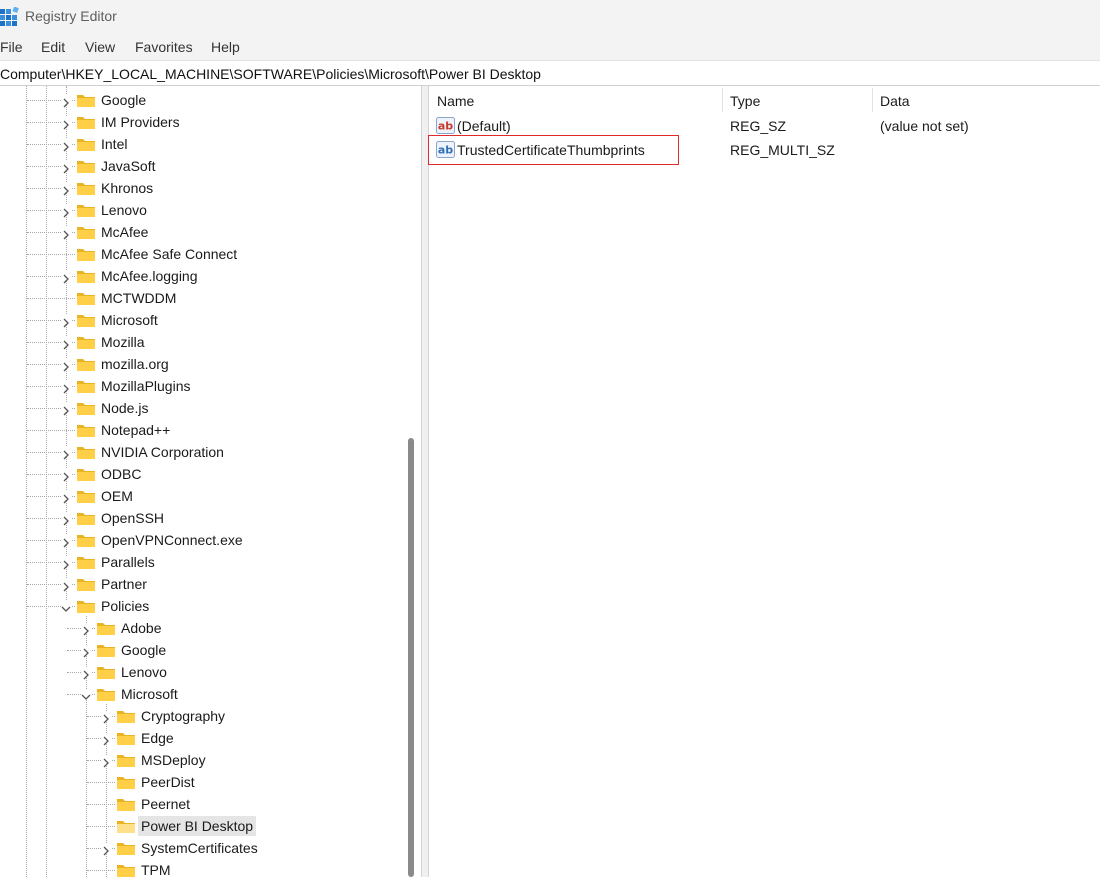  I want to click on tree-item-label: McAfee.logging, so click(149, 276).